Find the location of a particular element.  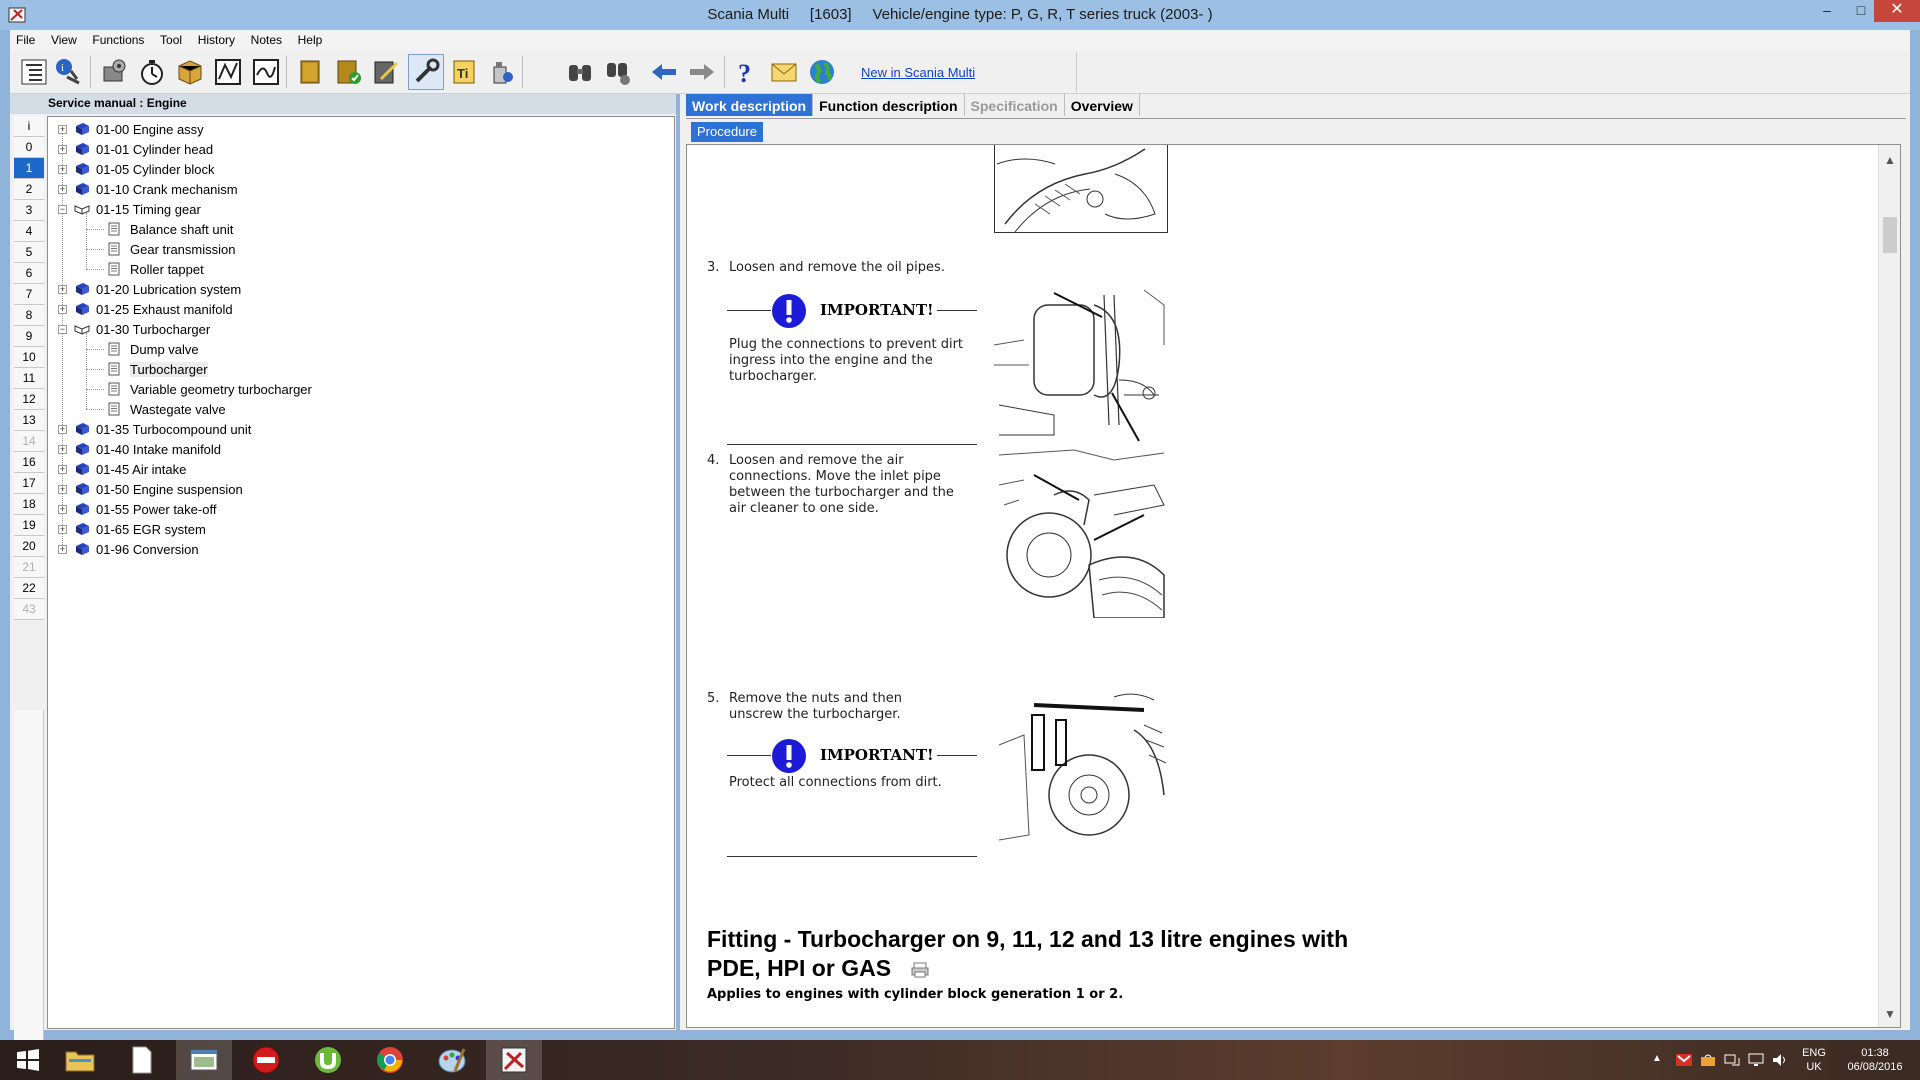

tree-section: +01-35 Turbocompound unit is located at coordinates (154, 429).